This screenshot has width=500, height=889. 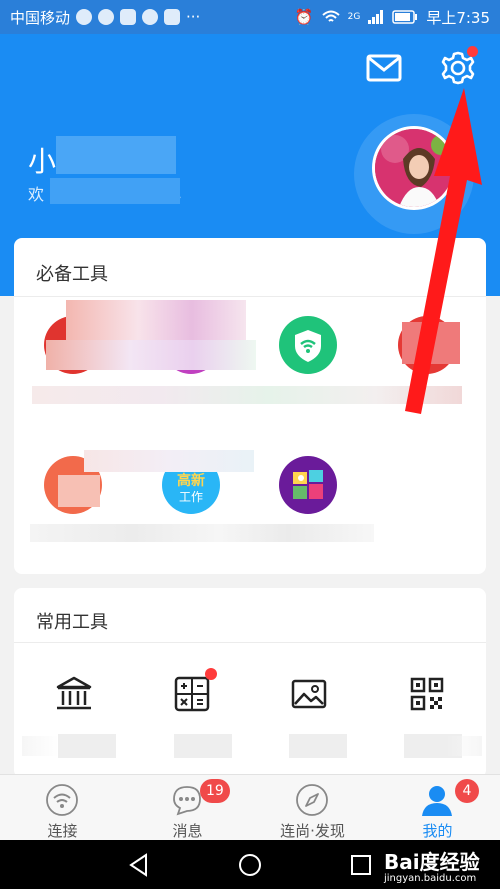 What do you see at coordinates (361, 865) in the screenshot?
I see `recents-icon` at bounding box center [361, 865].